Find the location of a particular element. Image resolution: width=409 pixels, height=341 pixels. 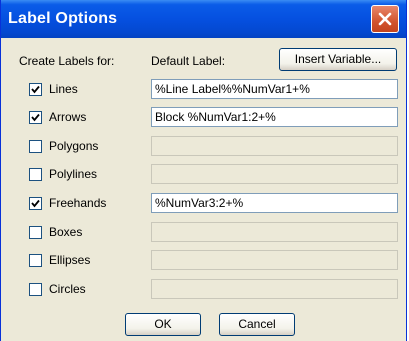

close-icon is located at coordinates (385, 19).